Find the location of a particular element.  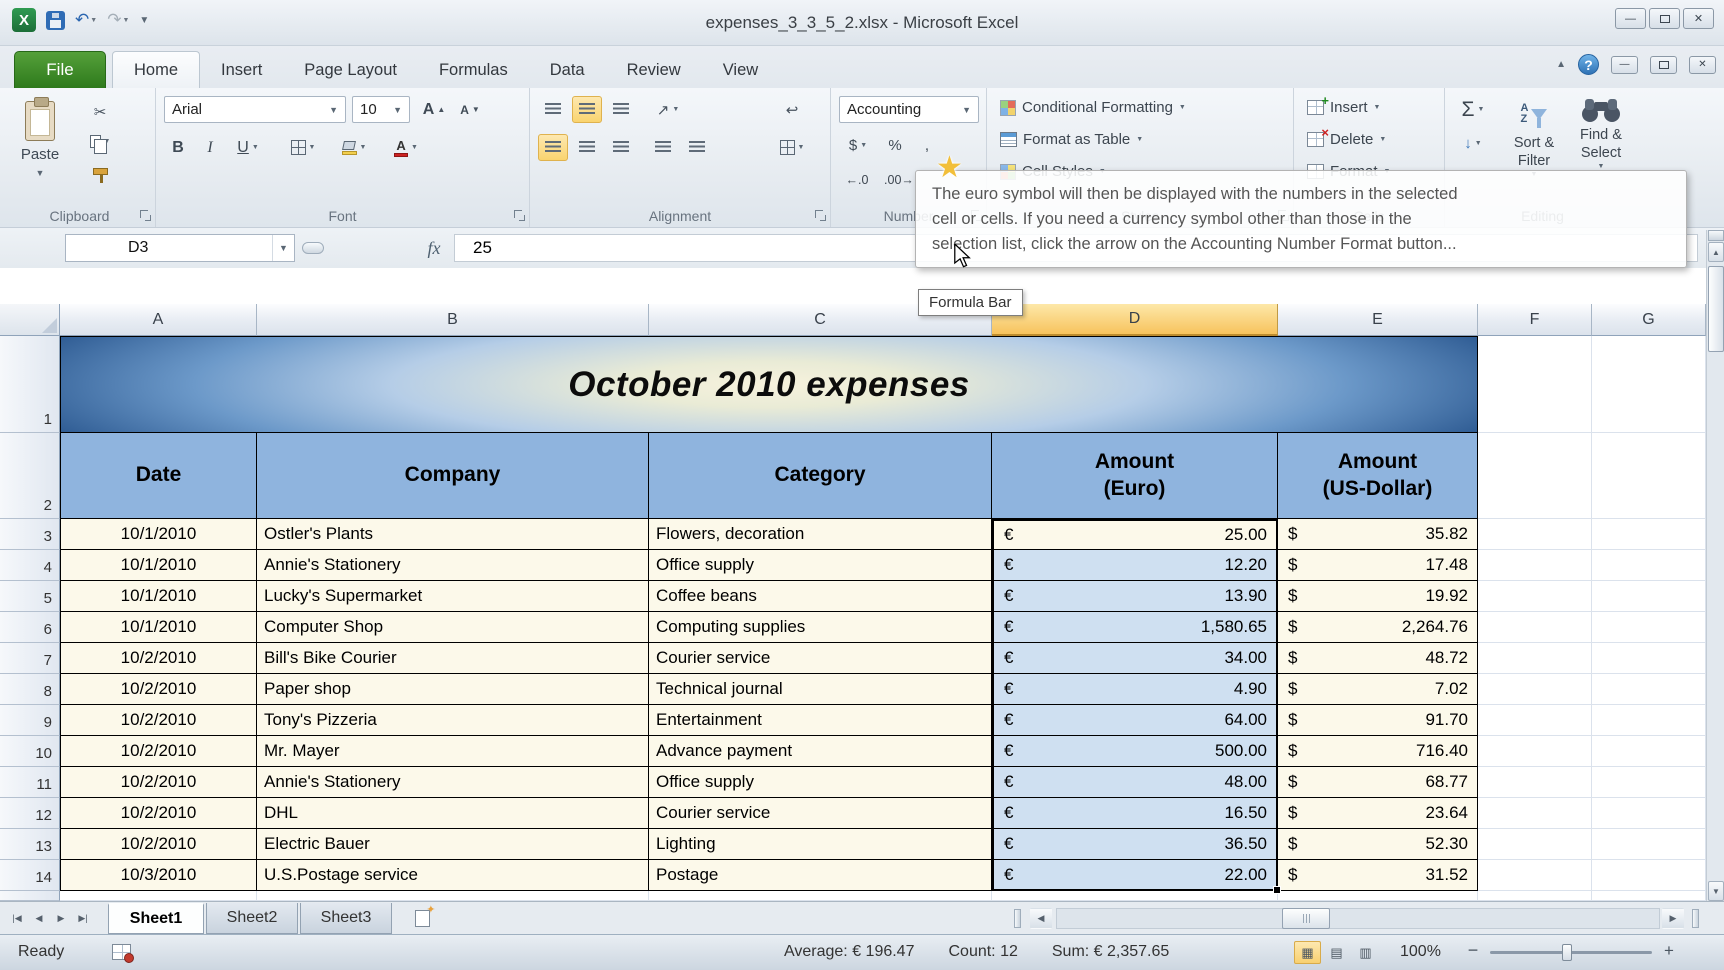

name-box: D3 ▼ is located at coordinates (180, 248).